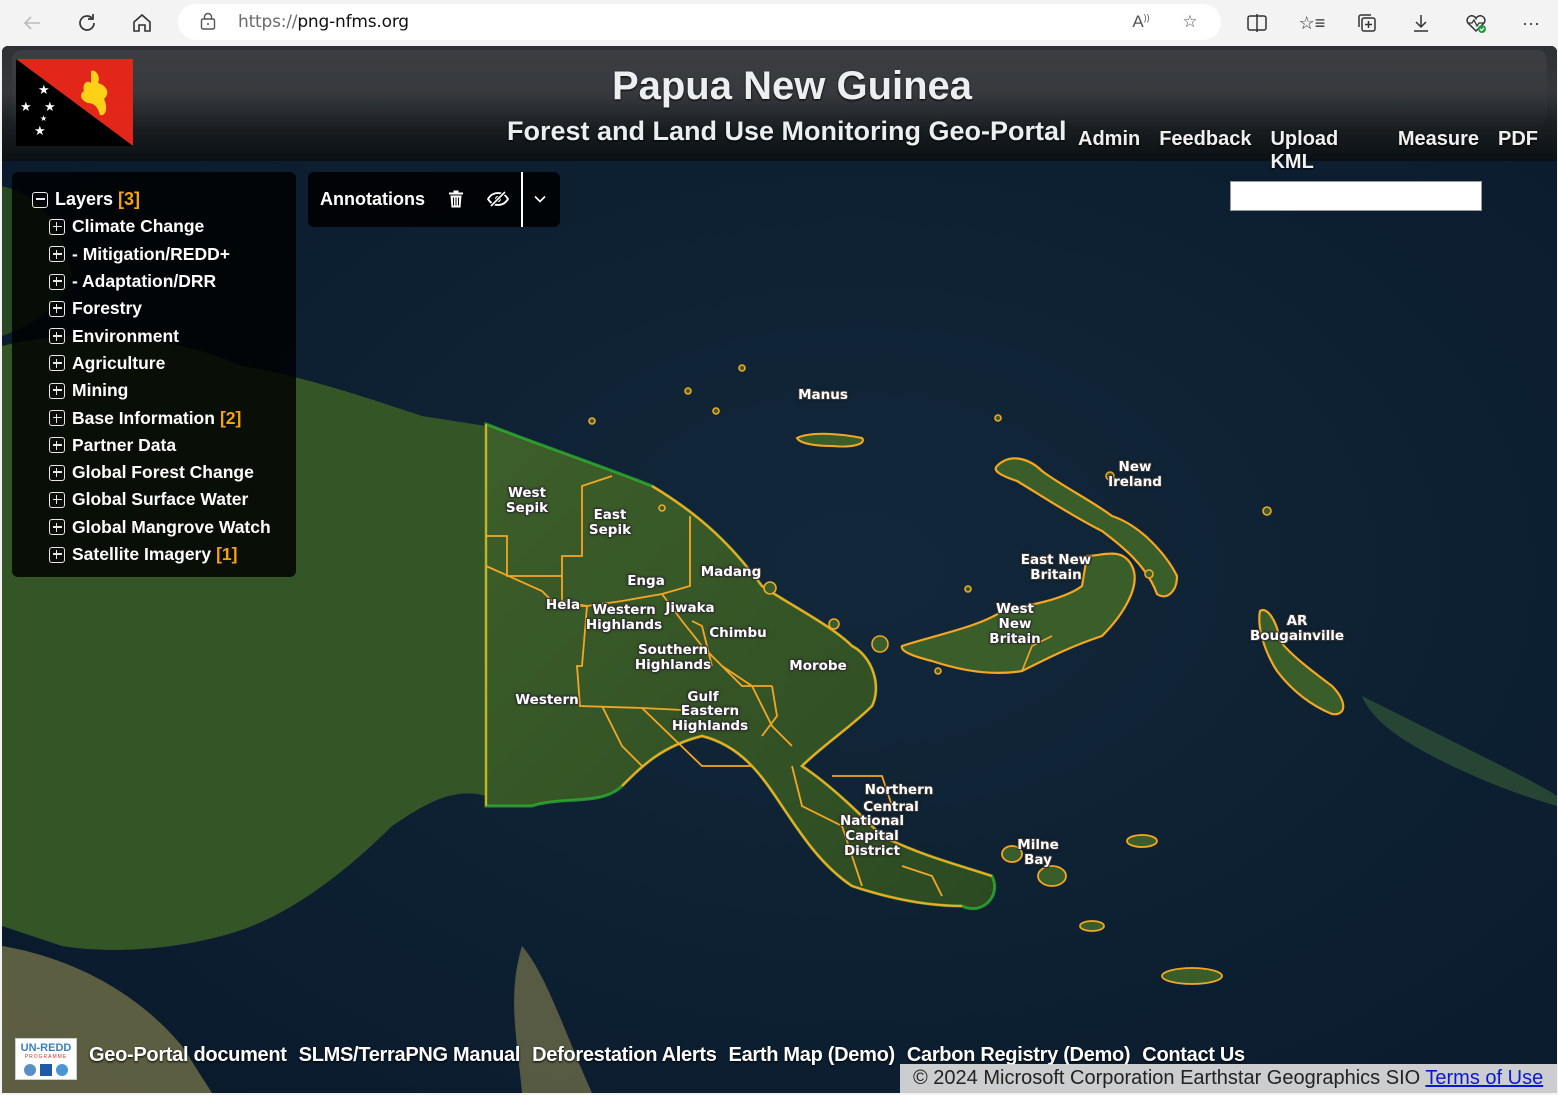 This screenshot has width=1558, height=1095. Describe the element at coordinates (154, 527) in the screenshot. I see `layer-group-global-mangrove-watch: Global Mangrove Watch` at that location.